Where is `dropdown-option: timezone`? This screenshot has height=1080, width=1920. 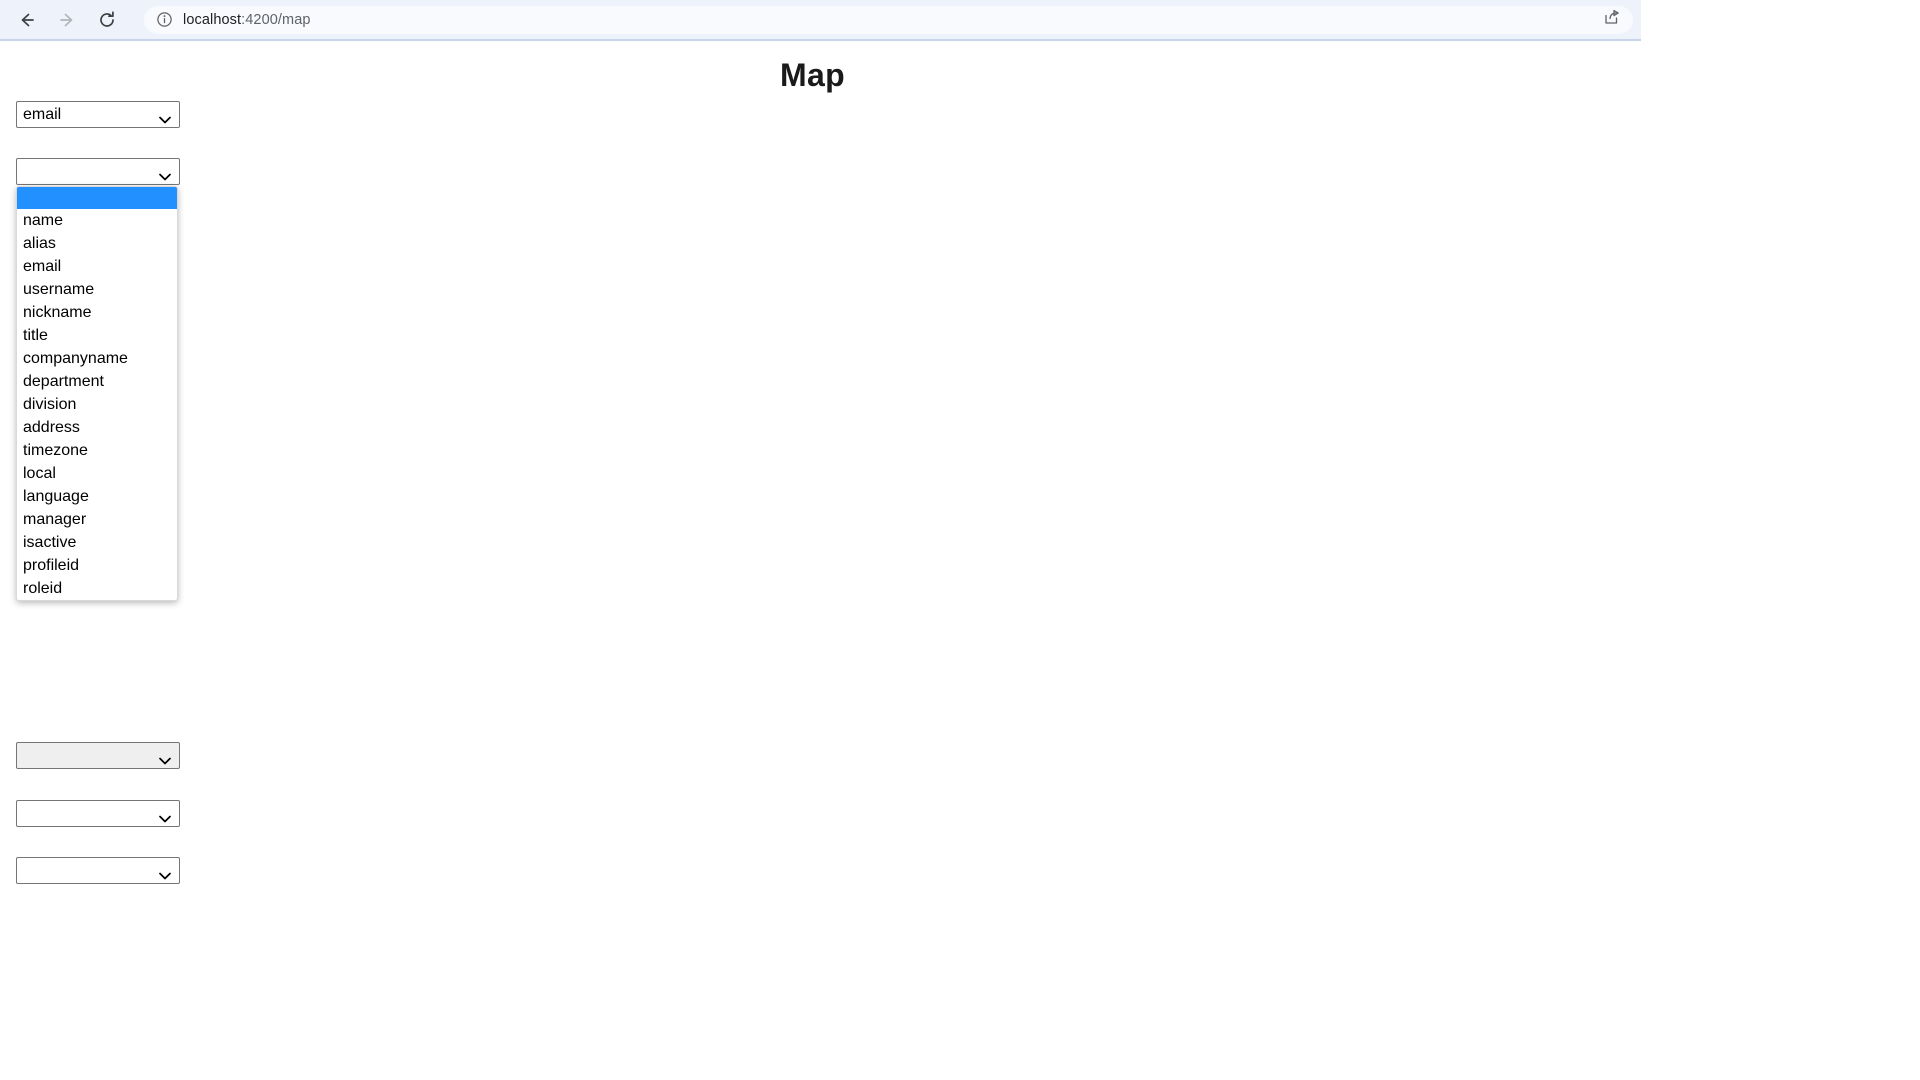
dropdown-option: timezone is located at coordinates (97, 450).